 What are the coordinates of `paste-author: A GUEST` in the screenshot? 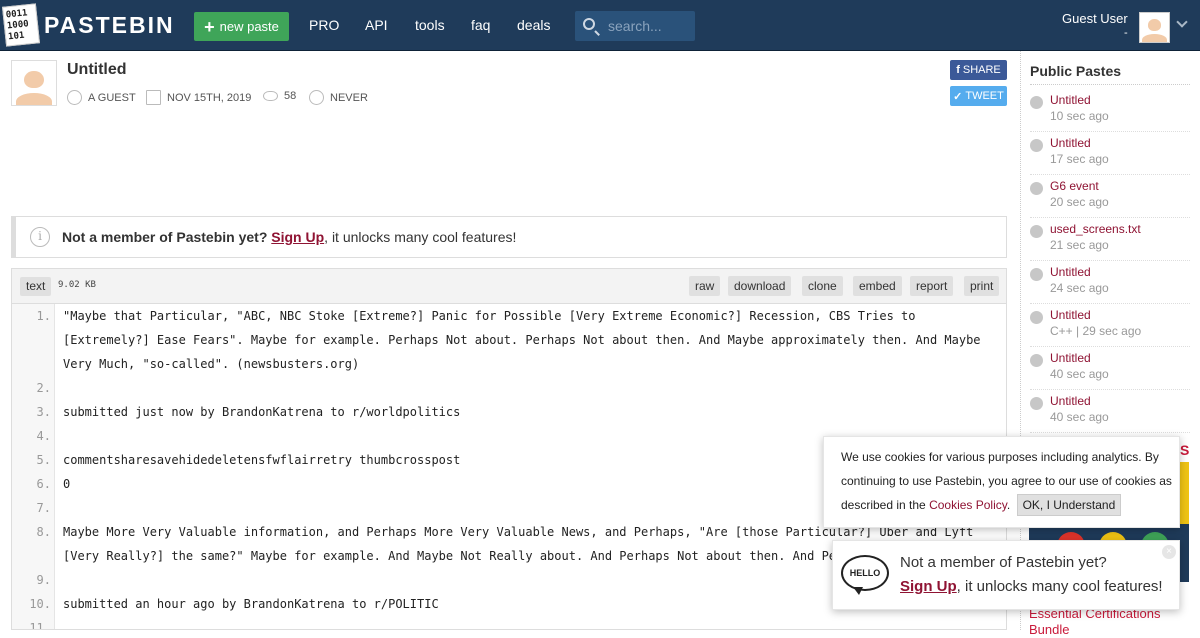 It's located at (101, 97).